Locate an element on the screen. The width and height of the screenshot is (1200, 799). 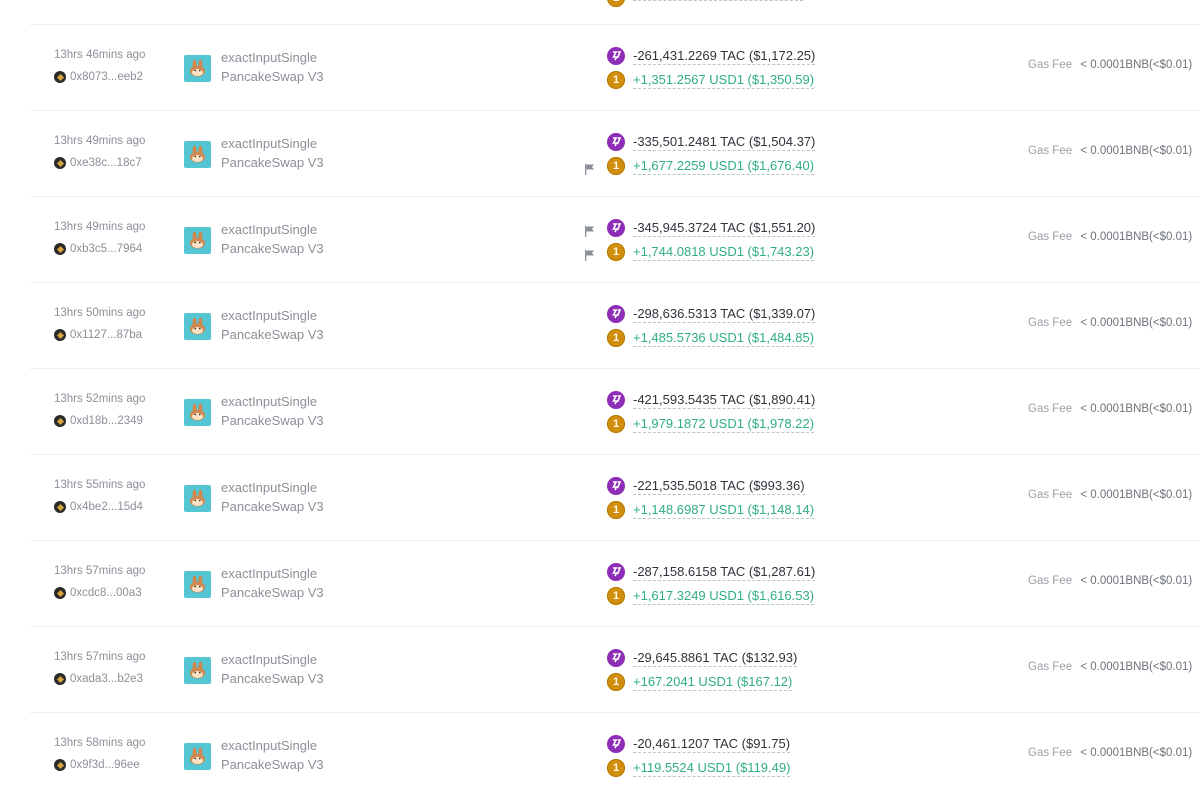
tx-sender: 0xada3...b2e3 is located at coordinates (98, 679).